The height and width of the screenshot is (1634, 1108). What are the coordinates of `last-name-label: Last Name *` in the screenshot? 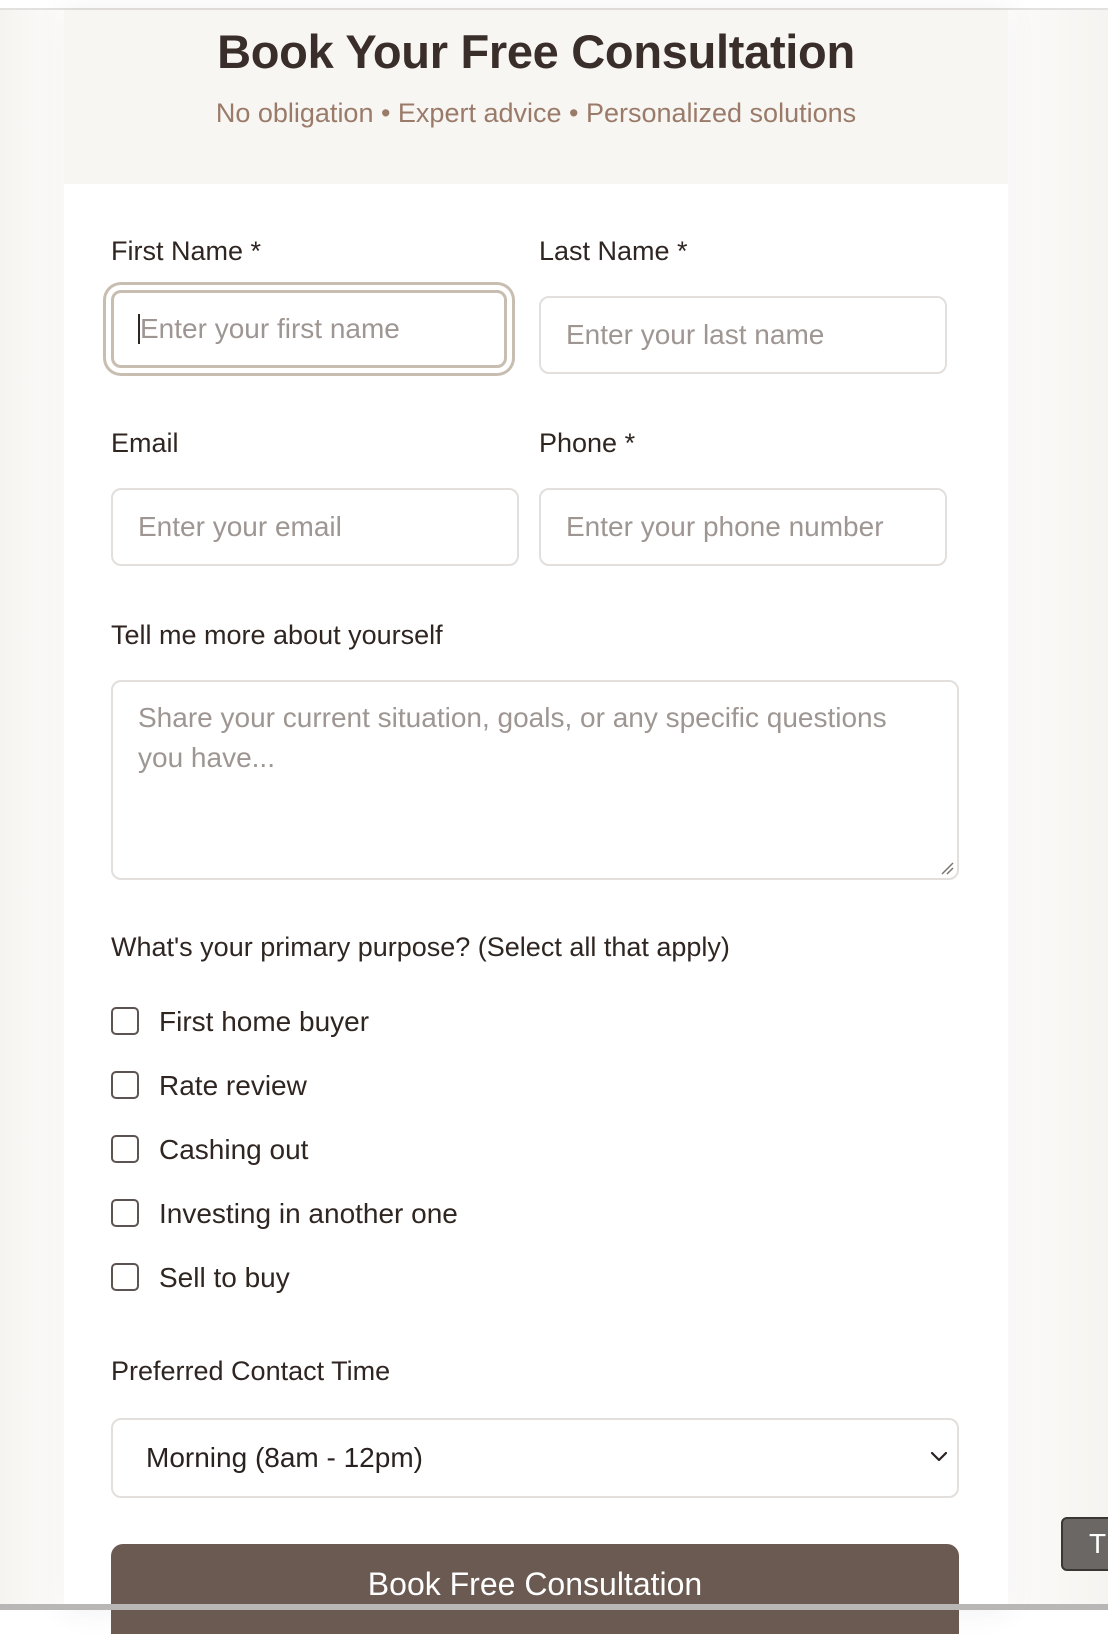 It's located at (613, 251).